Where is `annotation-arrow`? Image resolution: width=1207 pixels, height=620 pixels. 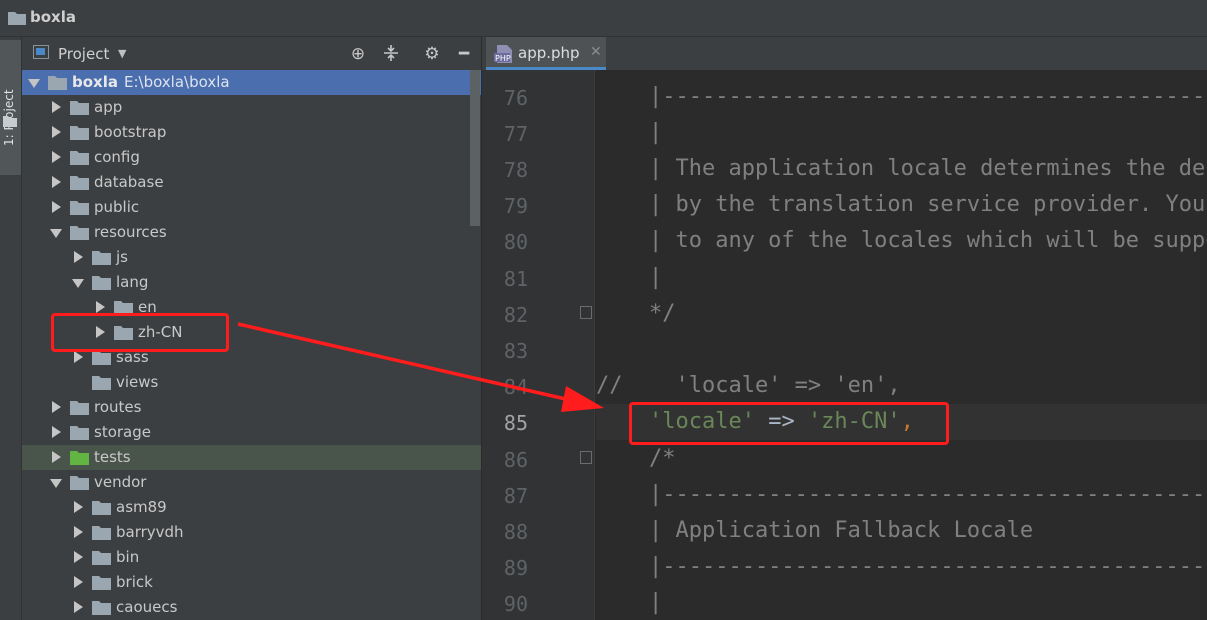 annotation-arrow is located at coordinates (420, 367).